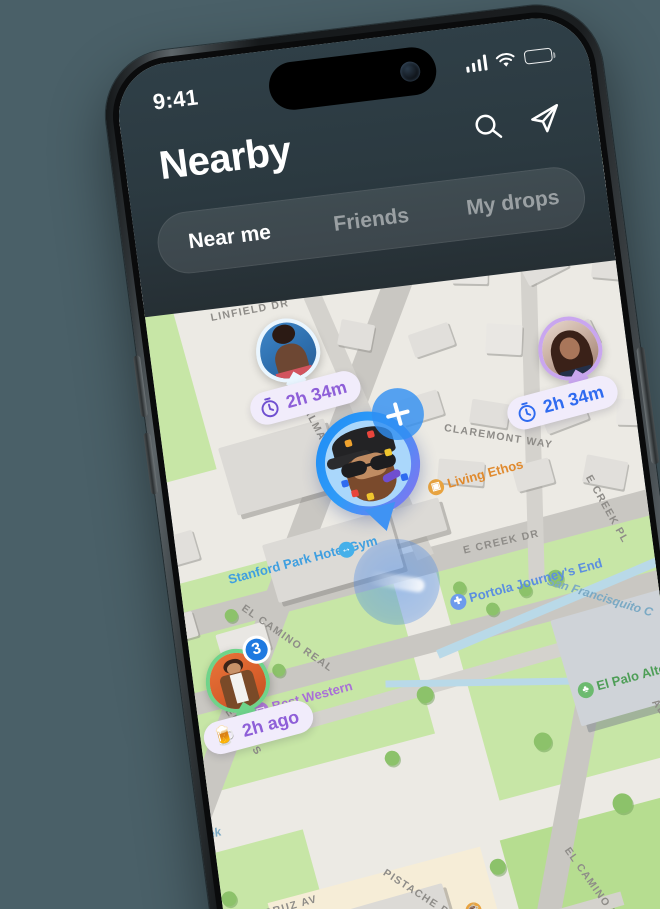 Image resolution: width=660 pixels, height=909 pixels. What do you see at coordinates (476, 63) in the screenshot?
I see `cellular-bars-icon` at bounding box center [476, 63].